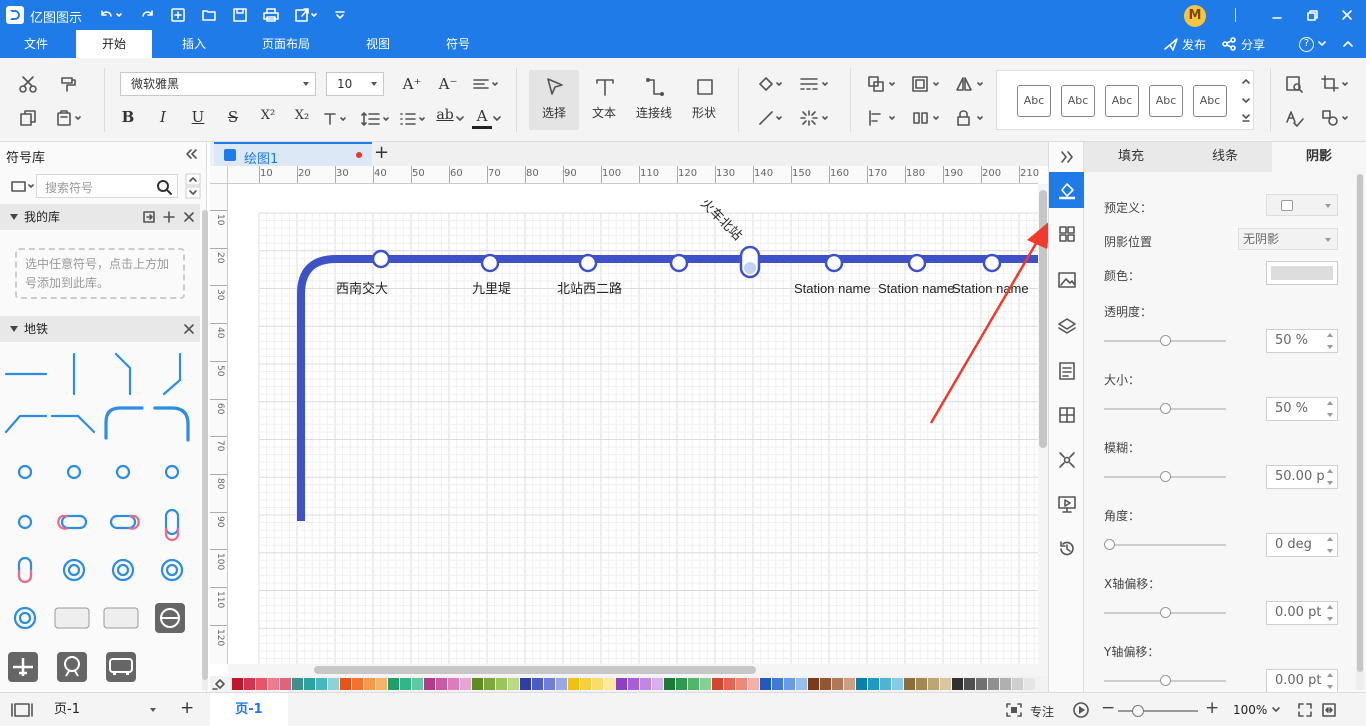 The width and height of the screenshot is (1366, 726). Describe the element at coordinates (163, 117) in the screenshot. I see `italic-button: I` at that location.